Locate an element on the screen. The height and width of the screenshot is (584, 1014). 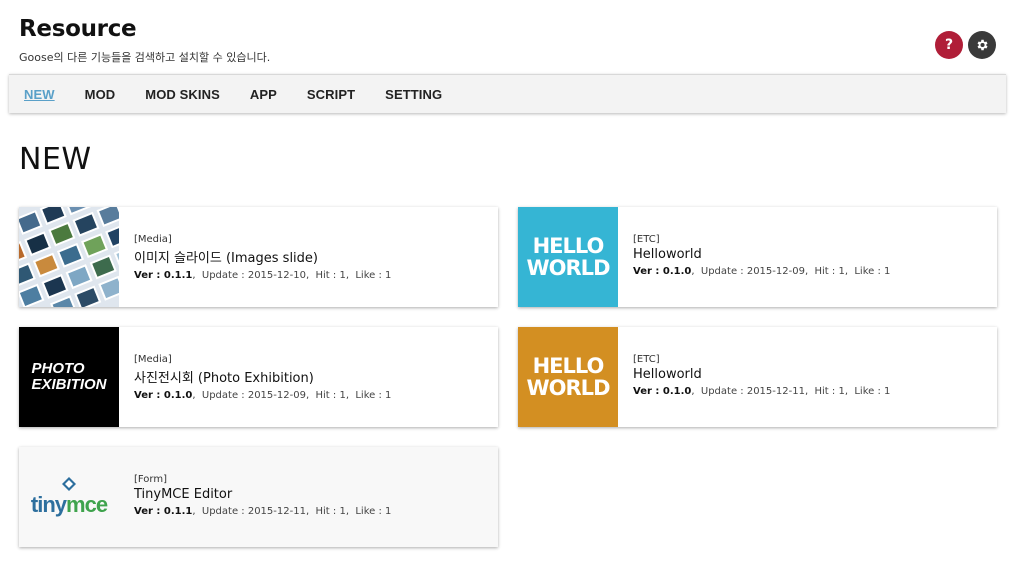
gear-icon is located at coordinates (982, 45).